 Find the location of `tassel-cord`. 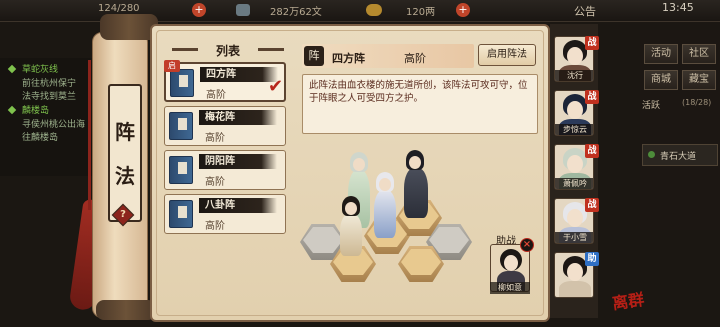

tassel-cord is located at coordinates (89, 135).